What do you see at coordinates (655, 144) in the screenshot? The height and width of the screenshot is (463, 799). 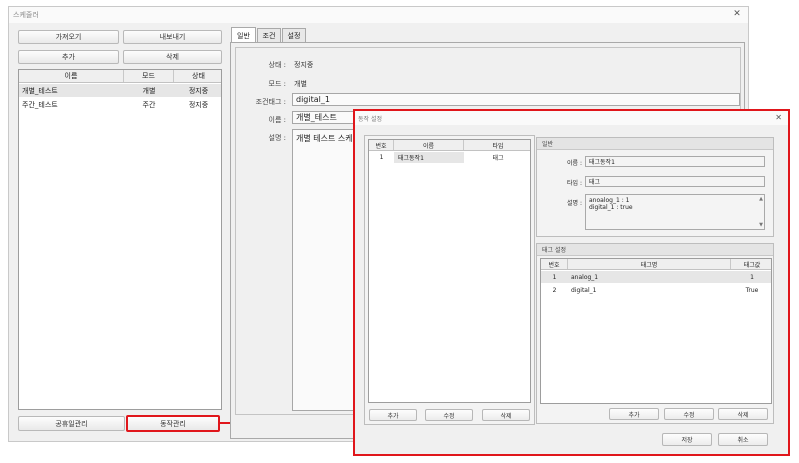 I see `general-group-title: 일반` at bounding box center [655, 144].